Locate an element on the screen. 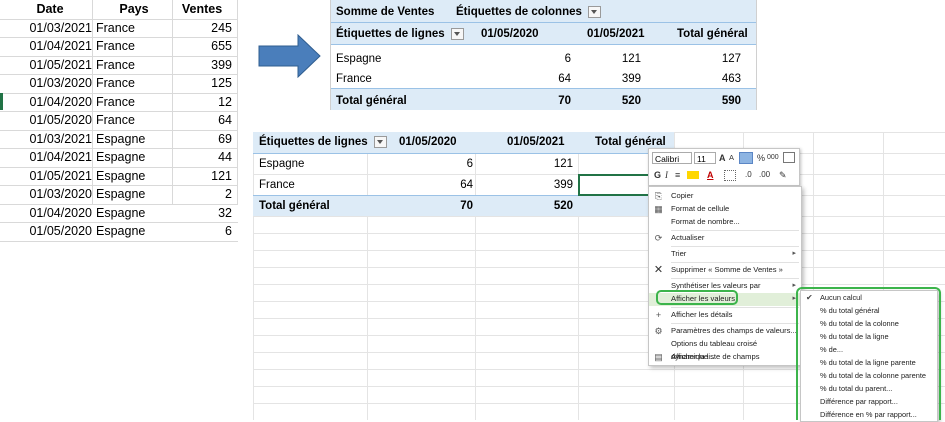 Image resolution: width=945 pixels, height=422 pixels. header-ventes: Ventes is located at coordinates (202, 9).